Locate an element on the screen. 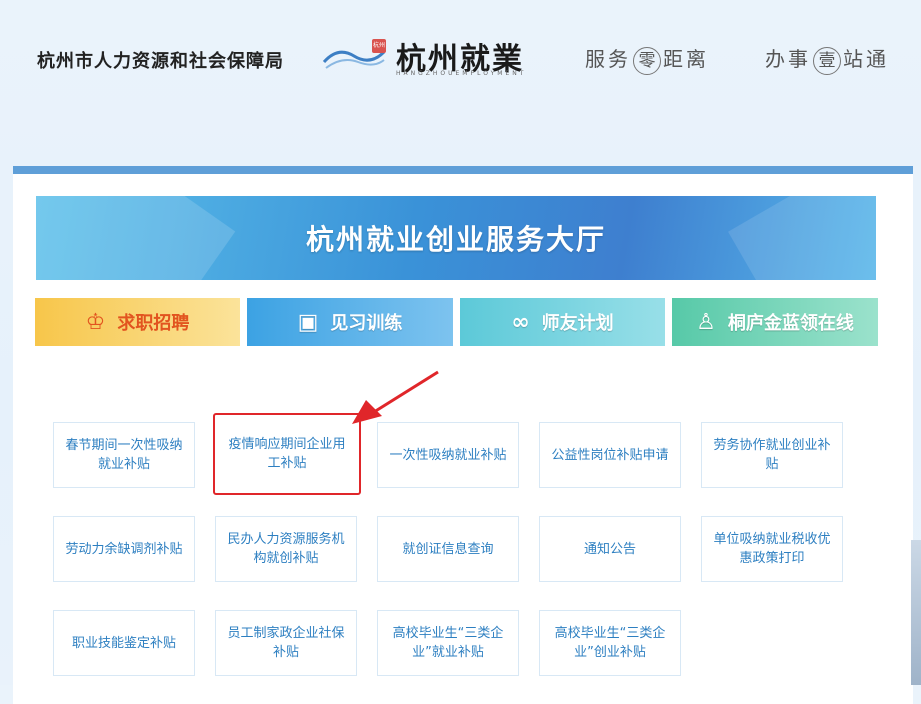  tab-mentor-plan: ∞ 师友计划 is located at coordinates (562, 322).